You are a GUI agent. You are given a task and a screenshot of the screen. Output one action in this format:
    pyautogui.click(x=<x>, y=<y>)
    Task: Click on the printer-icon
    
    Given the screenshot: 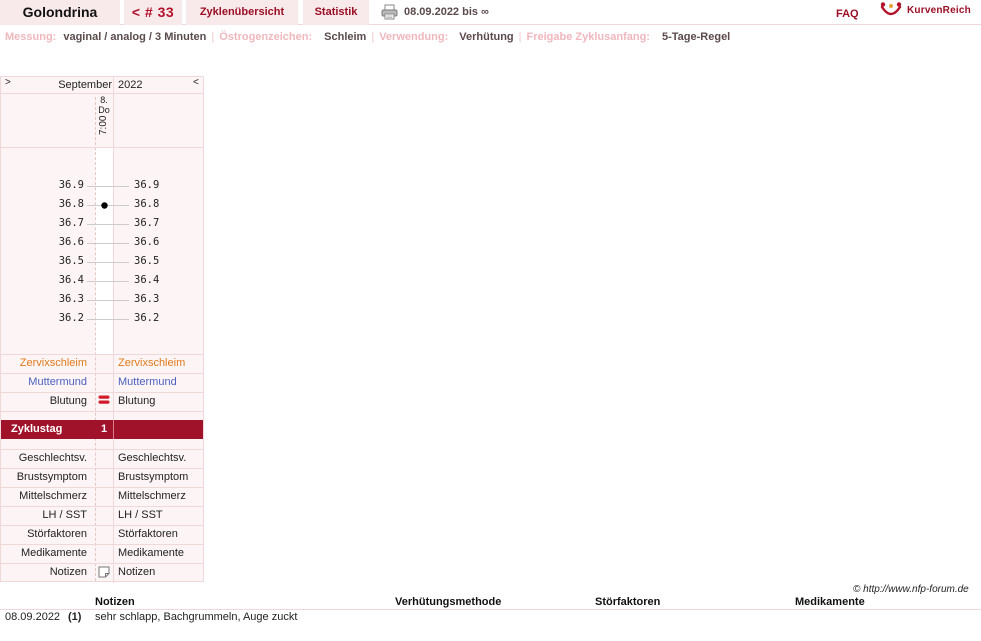 What is the action you would take?
    pyautogui.click(x=389, y=12)
    